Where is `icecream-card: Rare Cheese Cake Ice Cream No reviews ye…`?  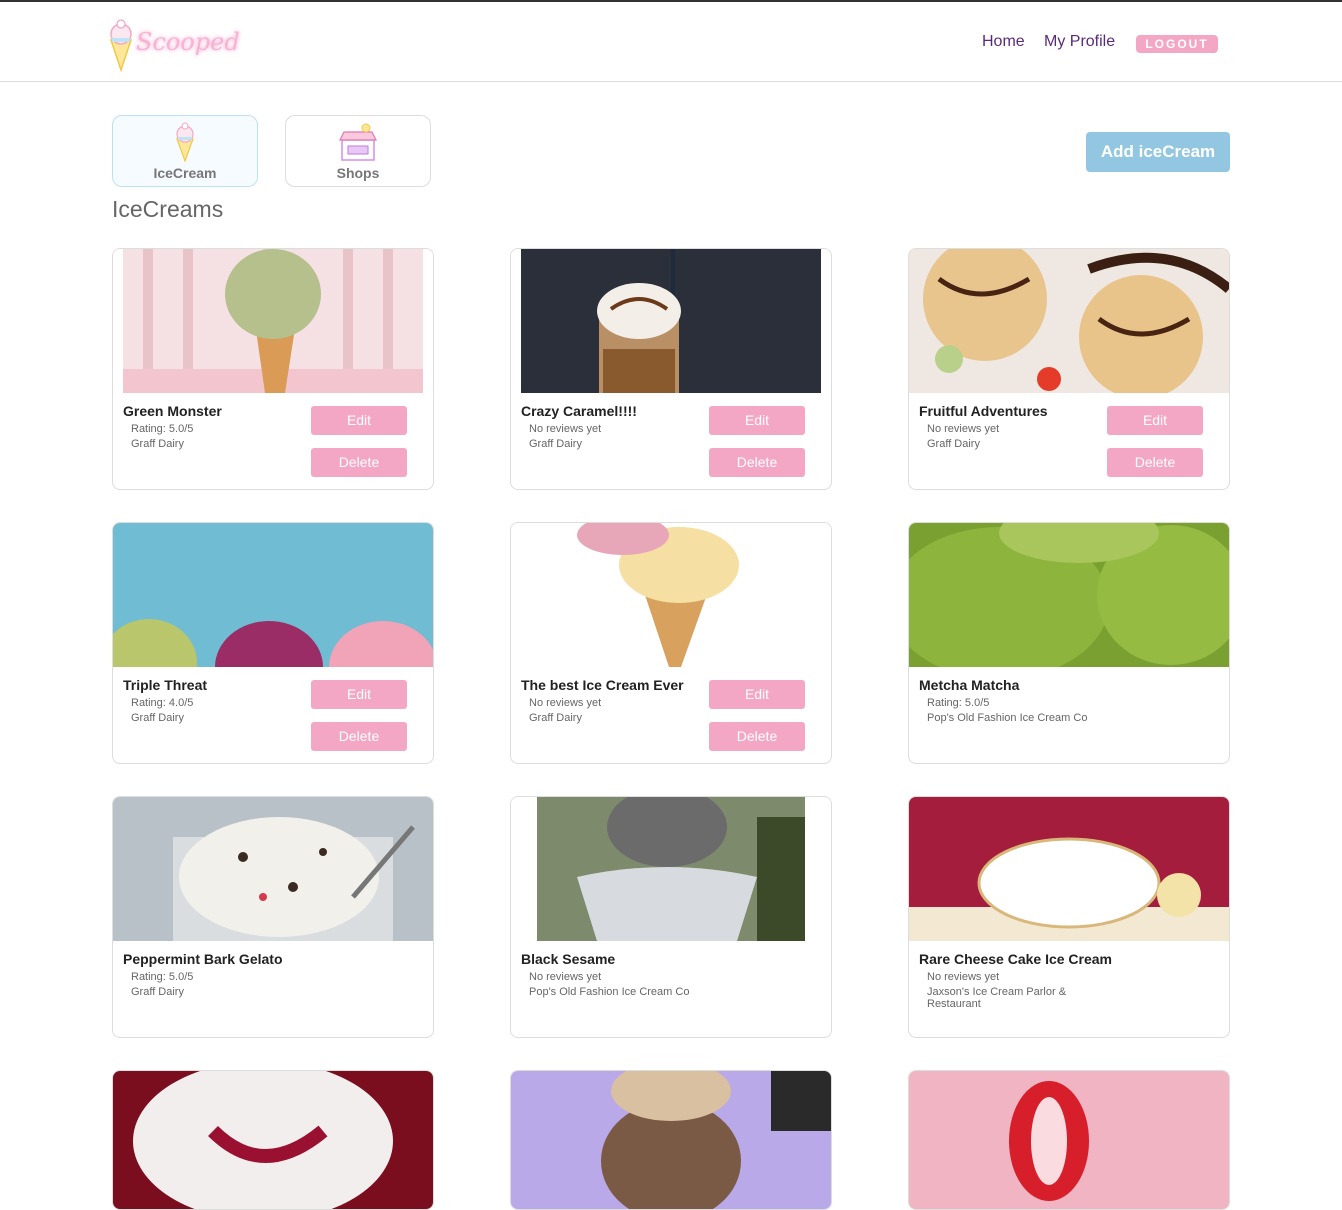
icecream-card: Rare Cheese Cake Ice Cream No reviews ye… is located at coordinates (1069, 917).